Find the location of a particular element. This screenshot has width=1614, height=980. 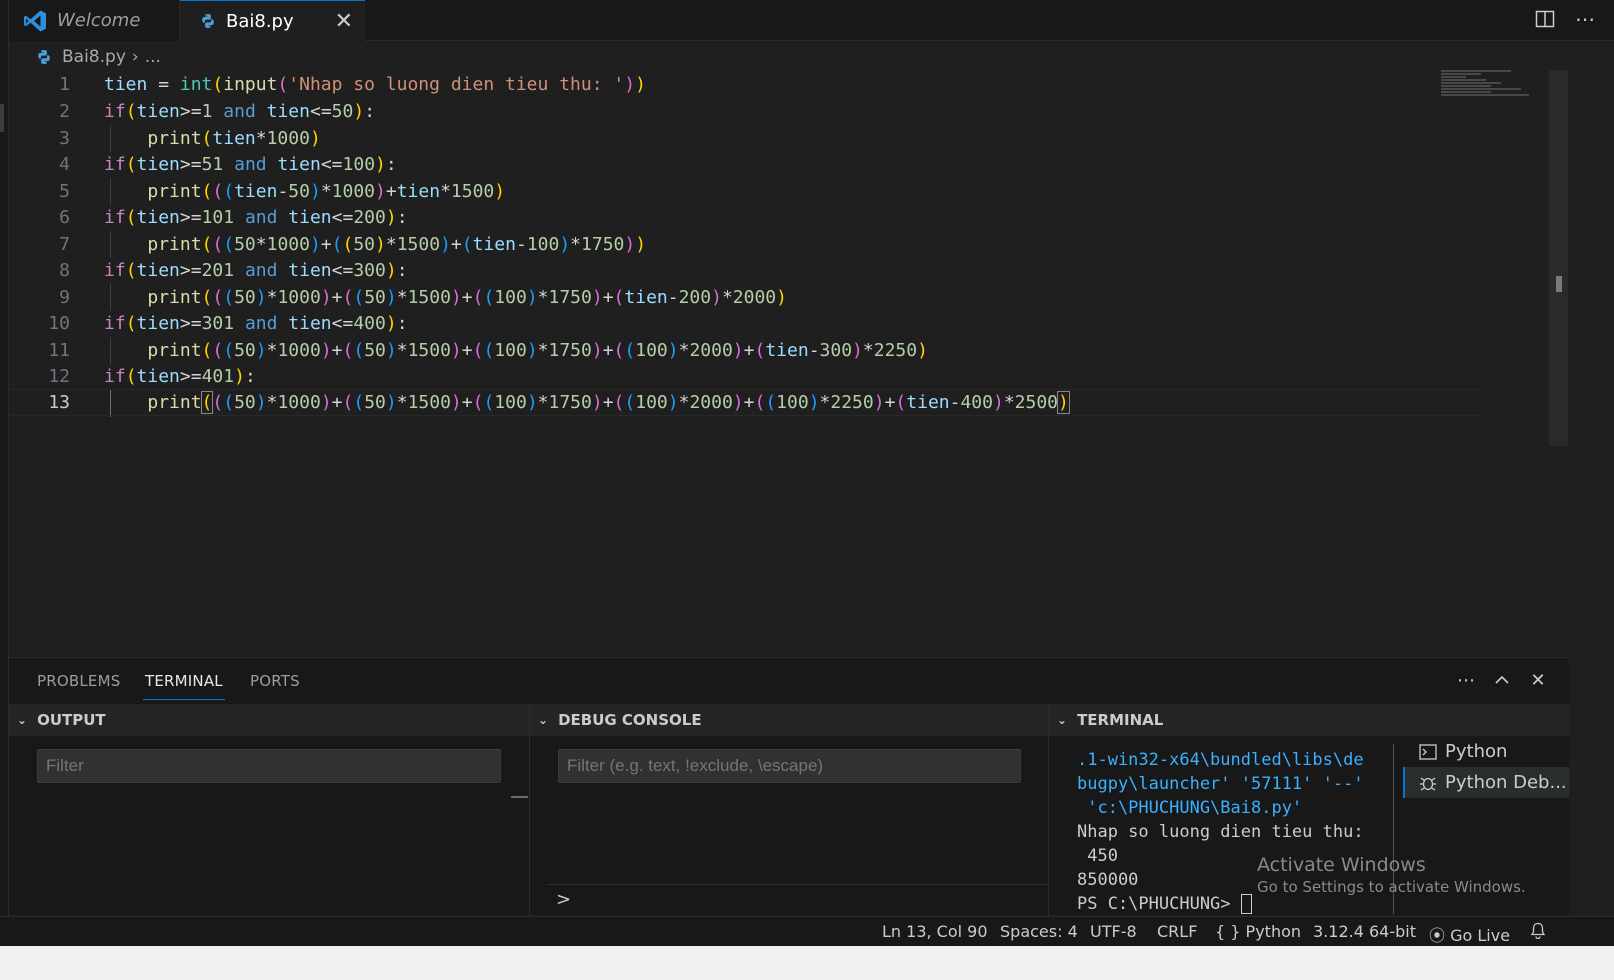

braces-icon: { } is located at coordinates (1228, 931).